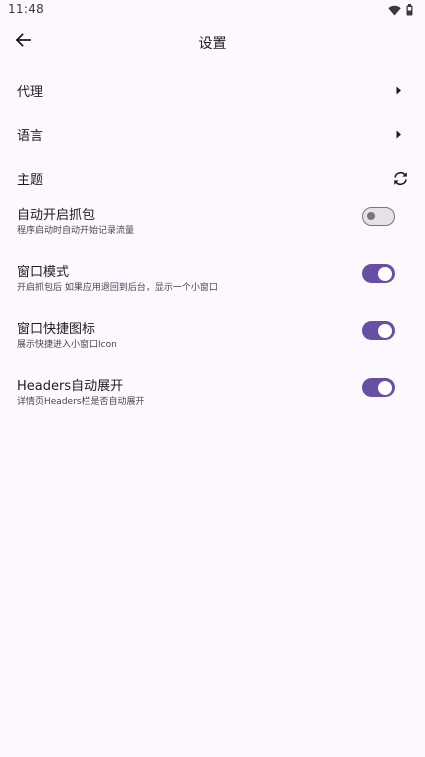 The width and height of the screenshot is (425, 757). Describe the element at coordinates (117, 288) in the screenshot. I see `setting-window-mode-description: 开启抓包后 如果应用退回到后台，显示一个小窗口` at that location.